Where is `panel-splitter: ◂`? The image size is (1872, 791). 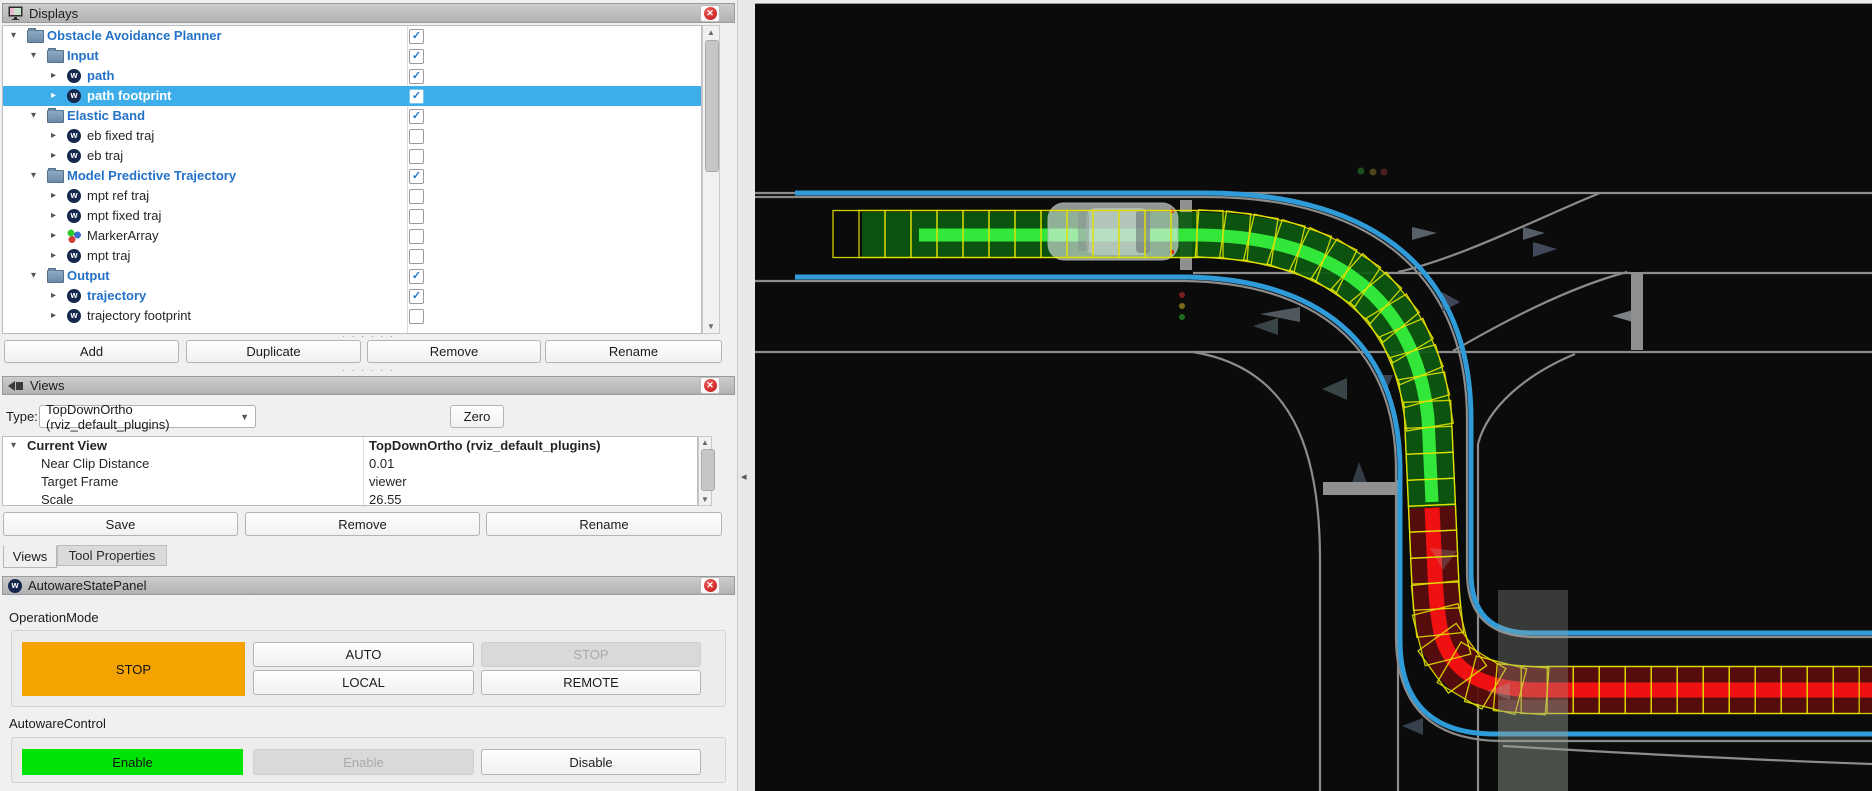
panel-splitter: ◂ is located at coordinates (746, 395).